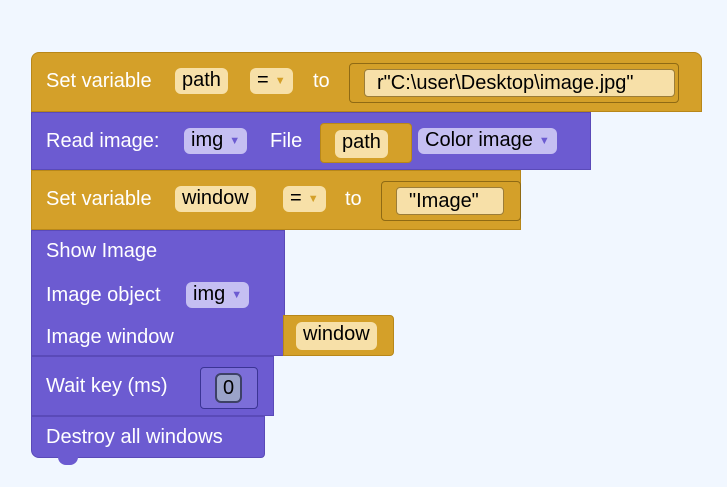  I want to click on wait-key-block: Wait key (ms) 0, so click(152, 386).